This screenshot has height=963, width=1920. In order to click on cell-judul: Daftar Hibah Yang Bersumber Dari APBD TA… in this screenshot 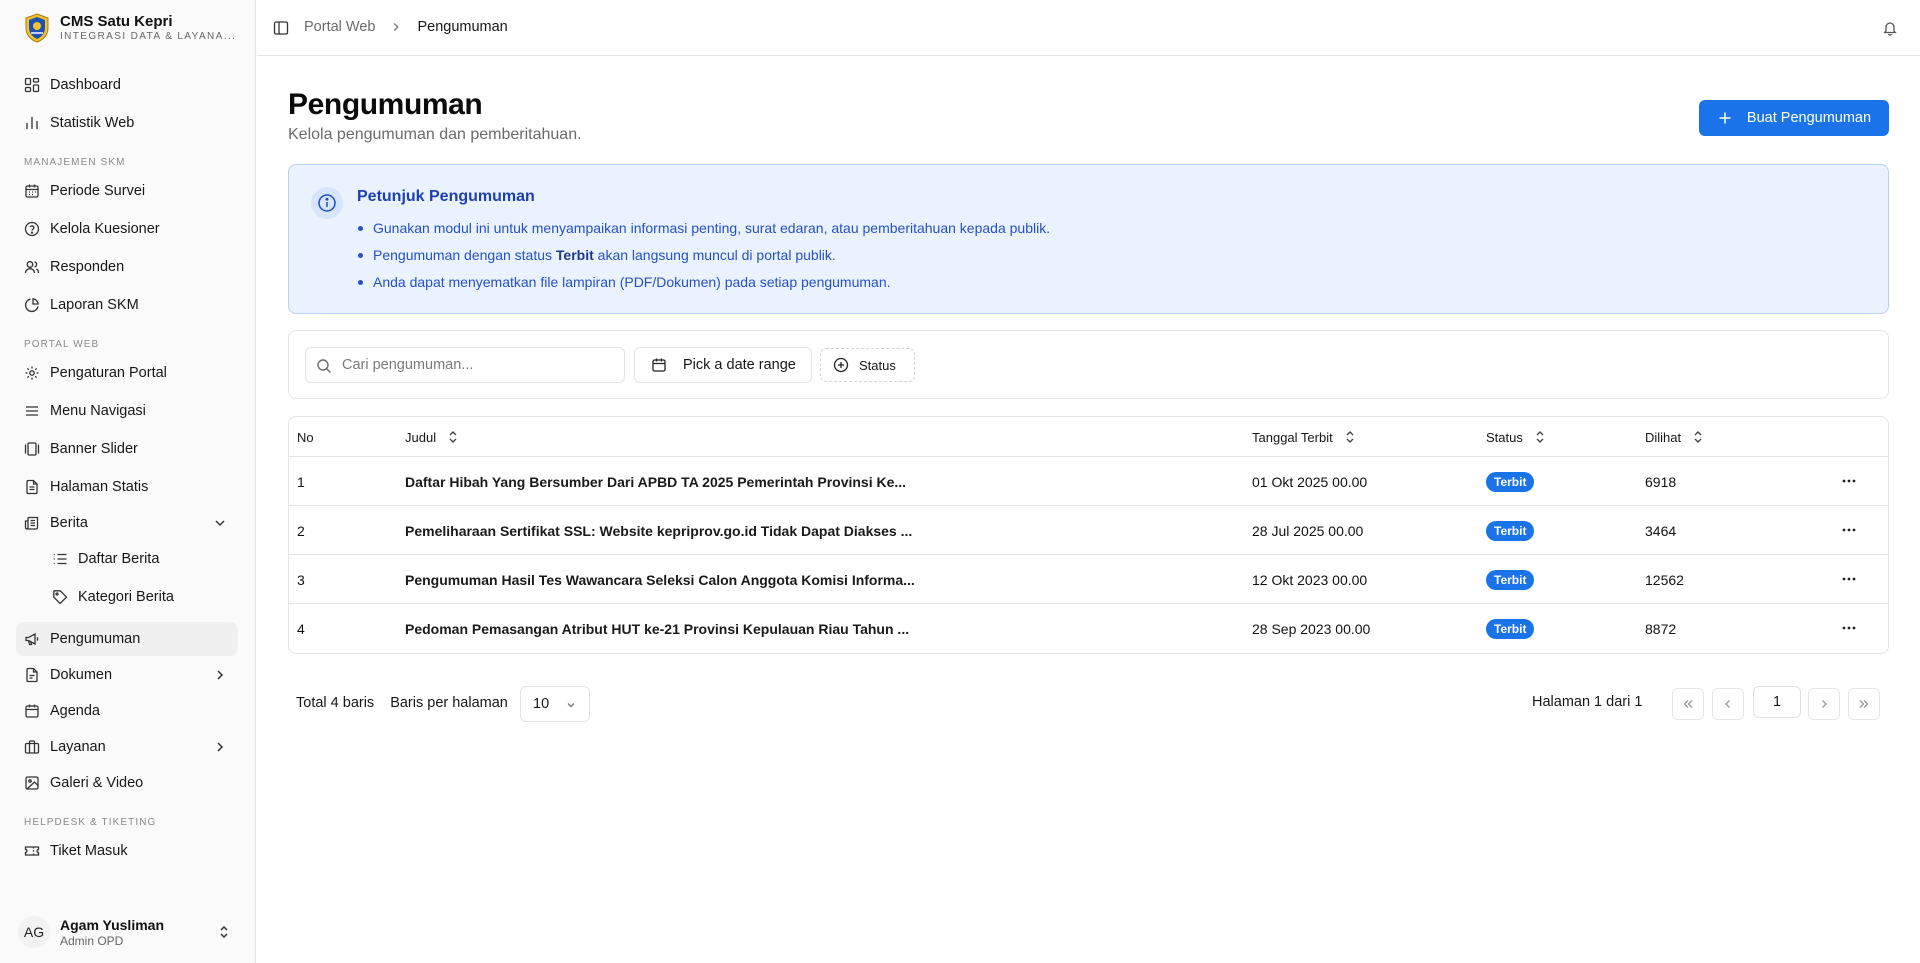, I will do `click(655, 481)`.